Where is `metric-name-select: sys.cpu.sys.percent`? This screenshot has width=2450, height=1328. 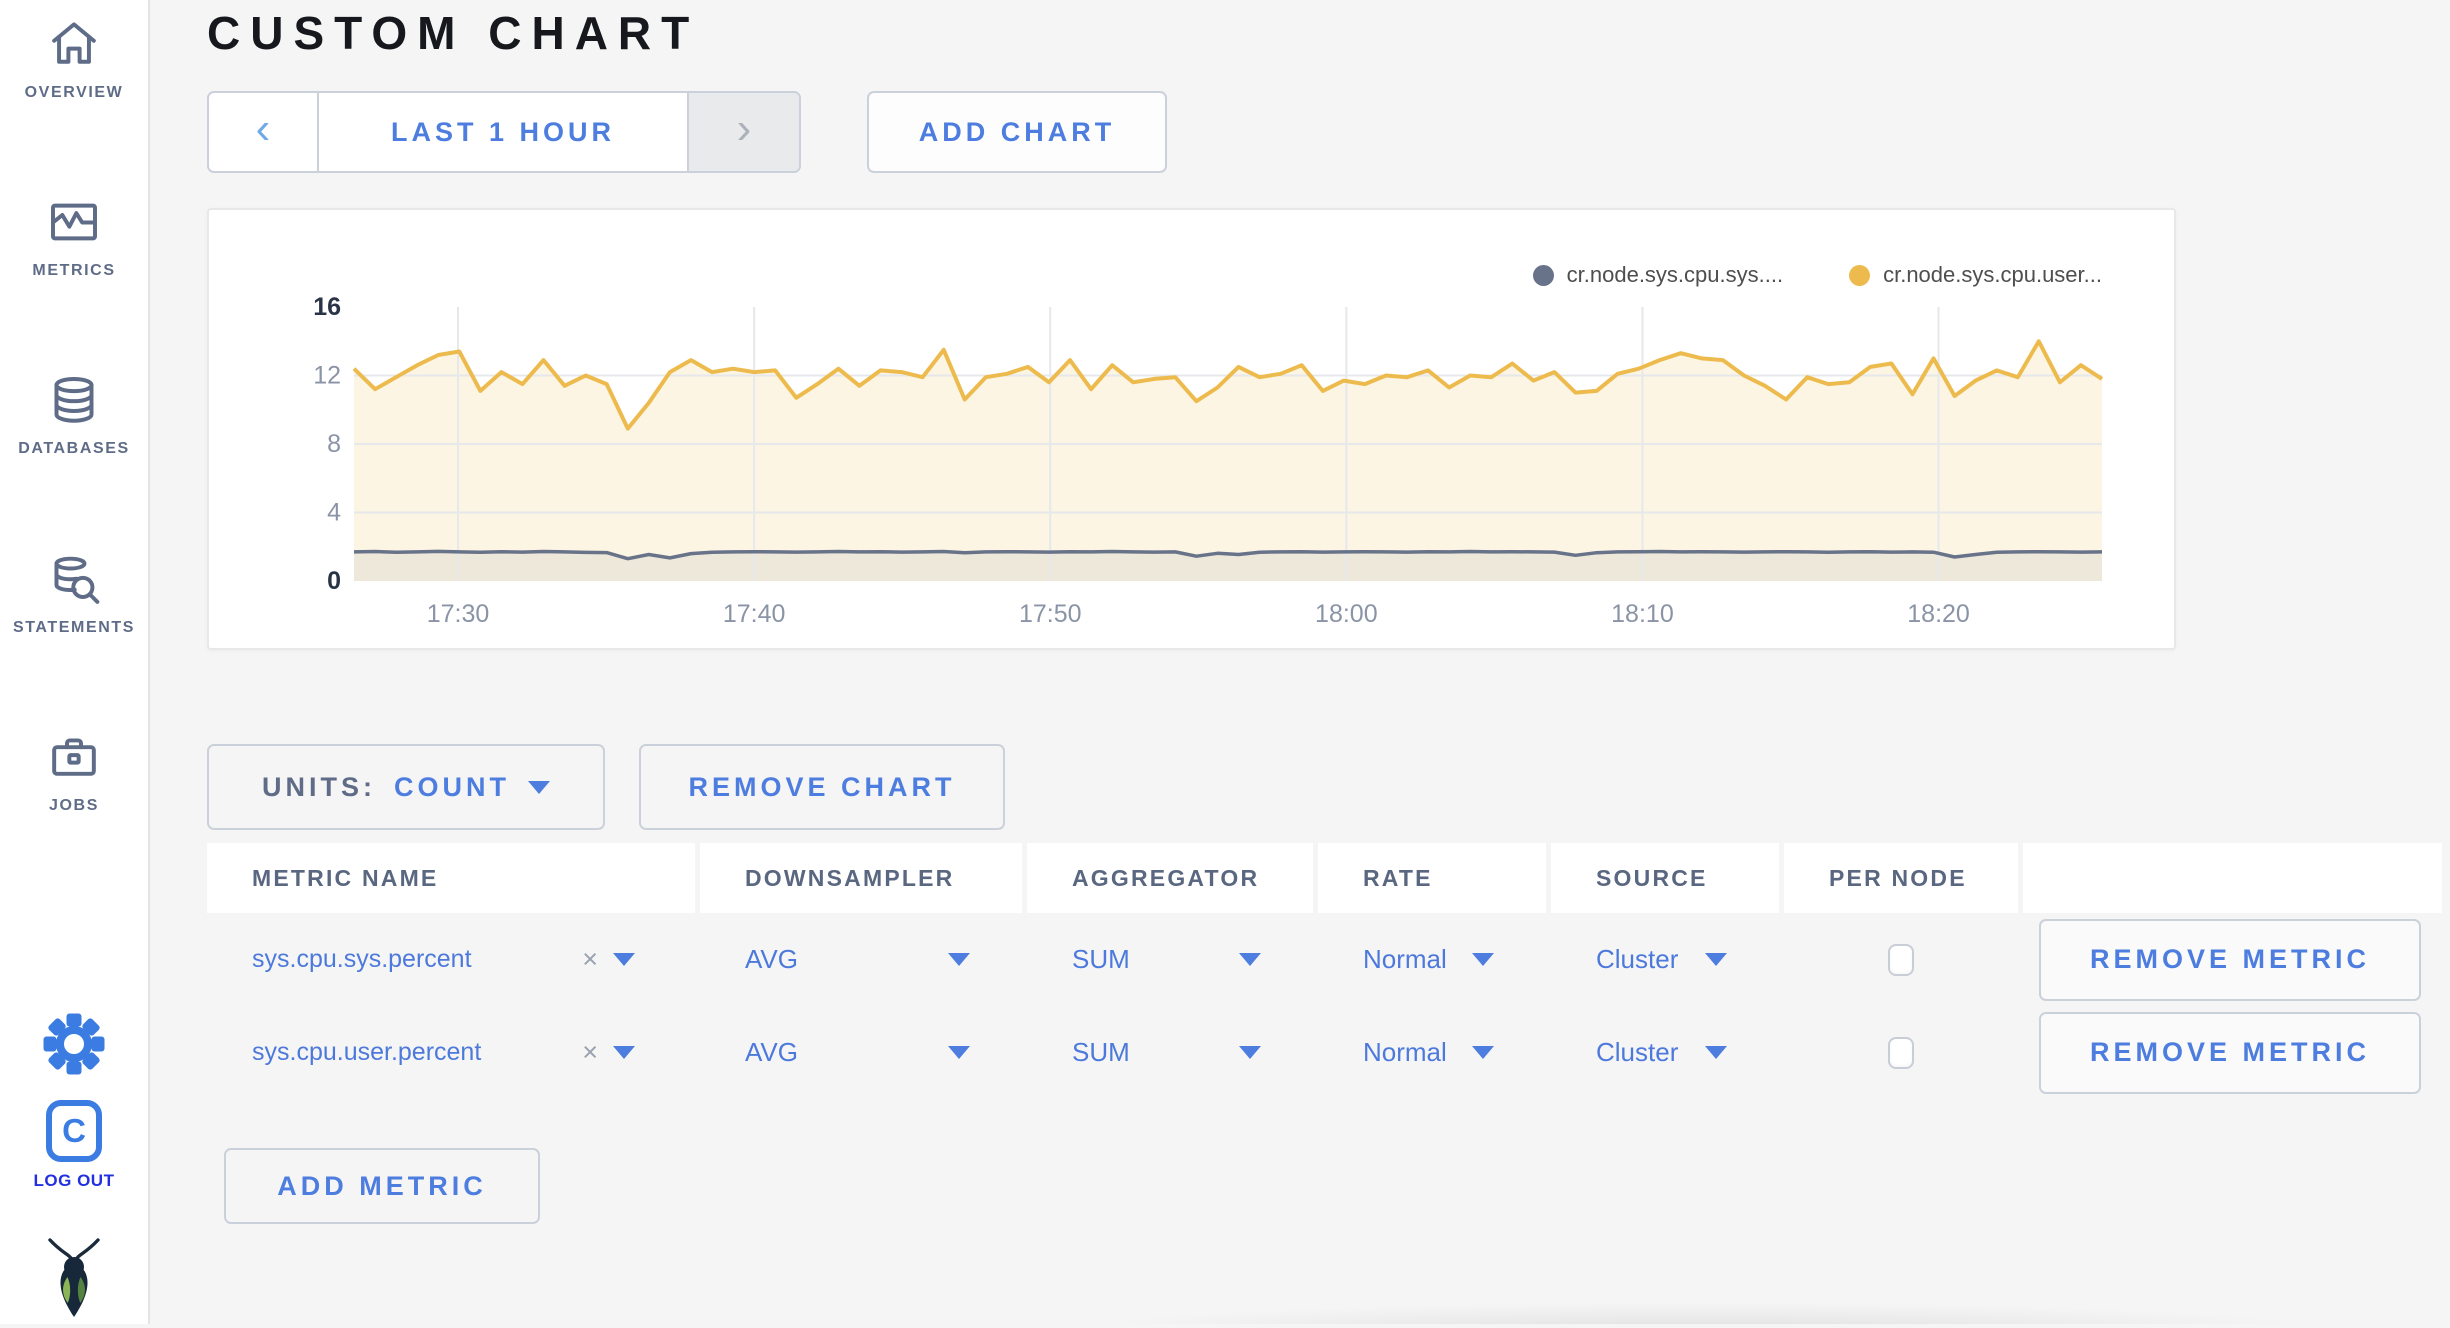 metric-name-select: sys.cpu.sys.percent is located at coordinates (362, 959).